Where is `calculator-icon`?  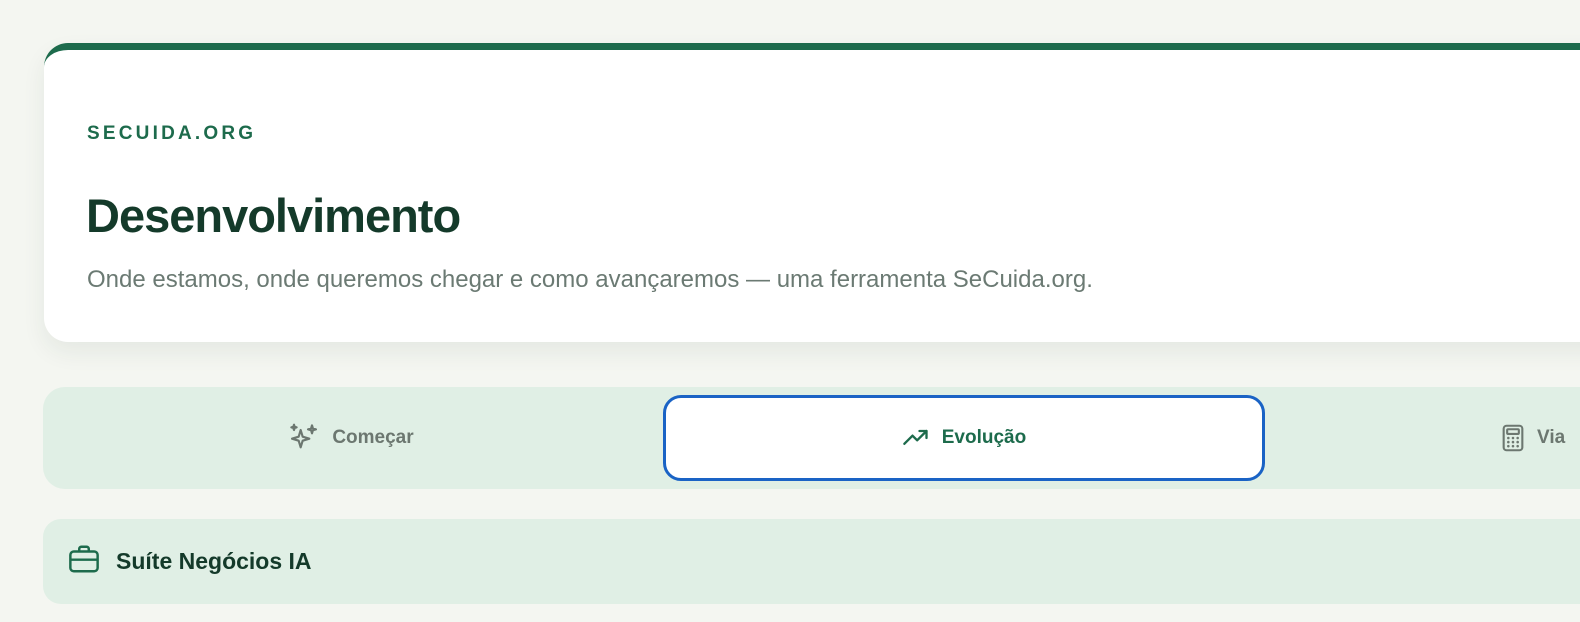 calculator-icon is located at coordinates (1513, 438).